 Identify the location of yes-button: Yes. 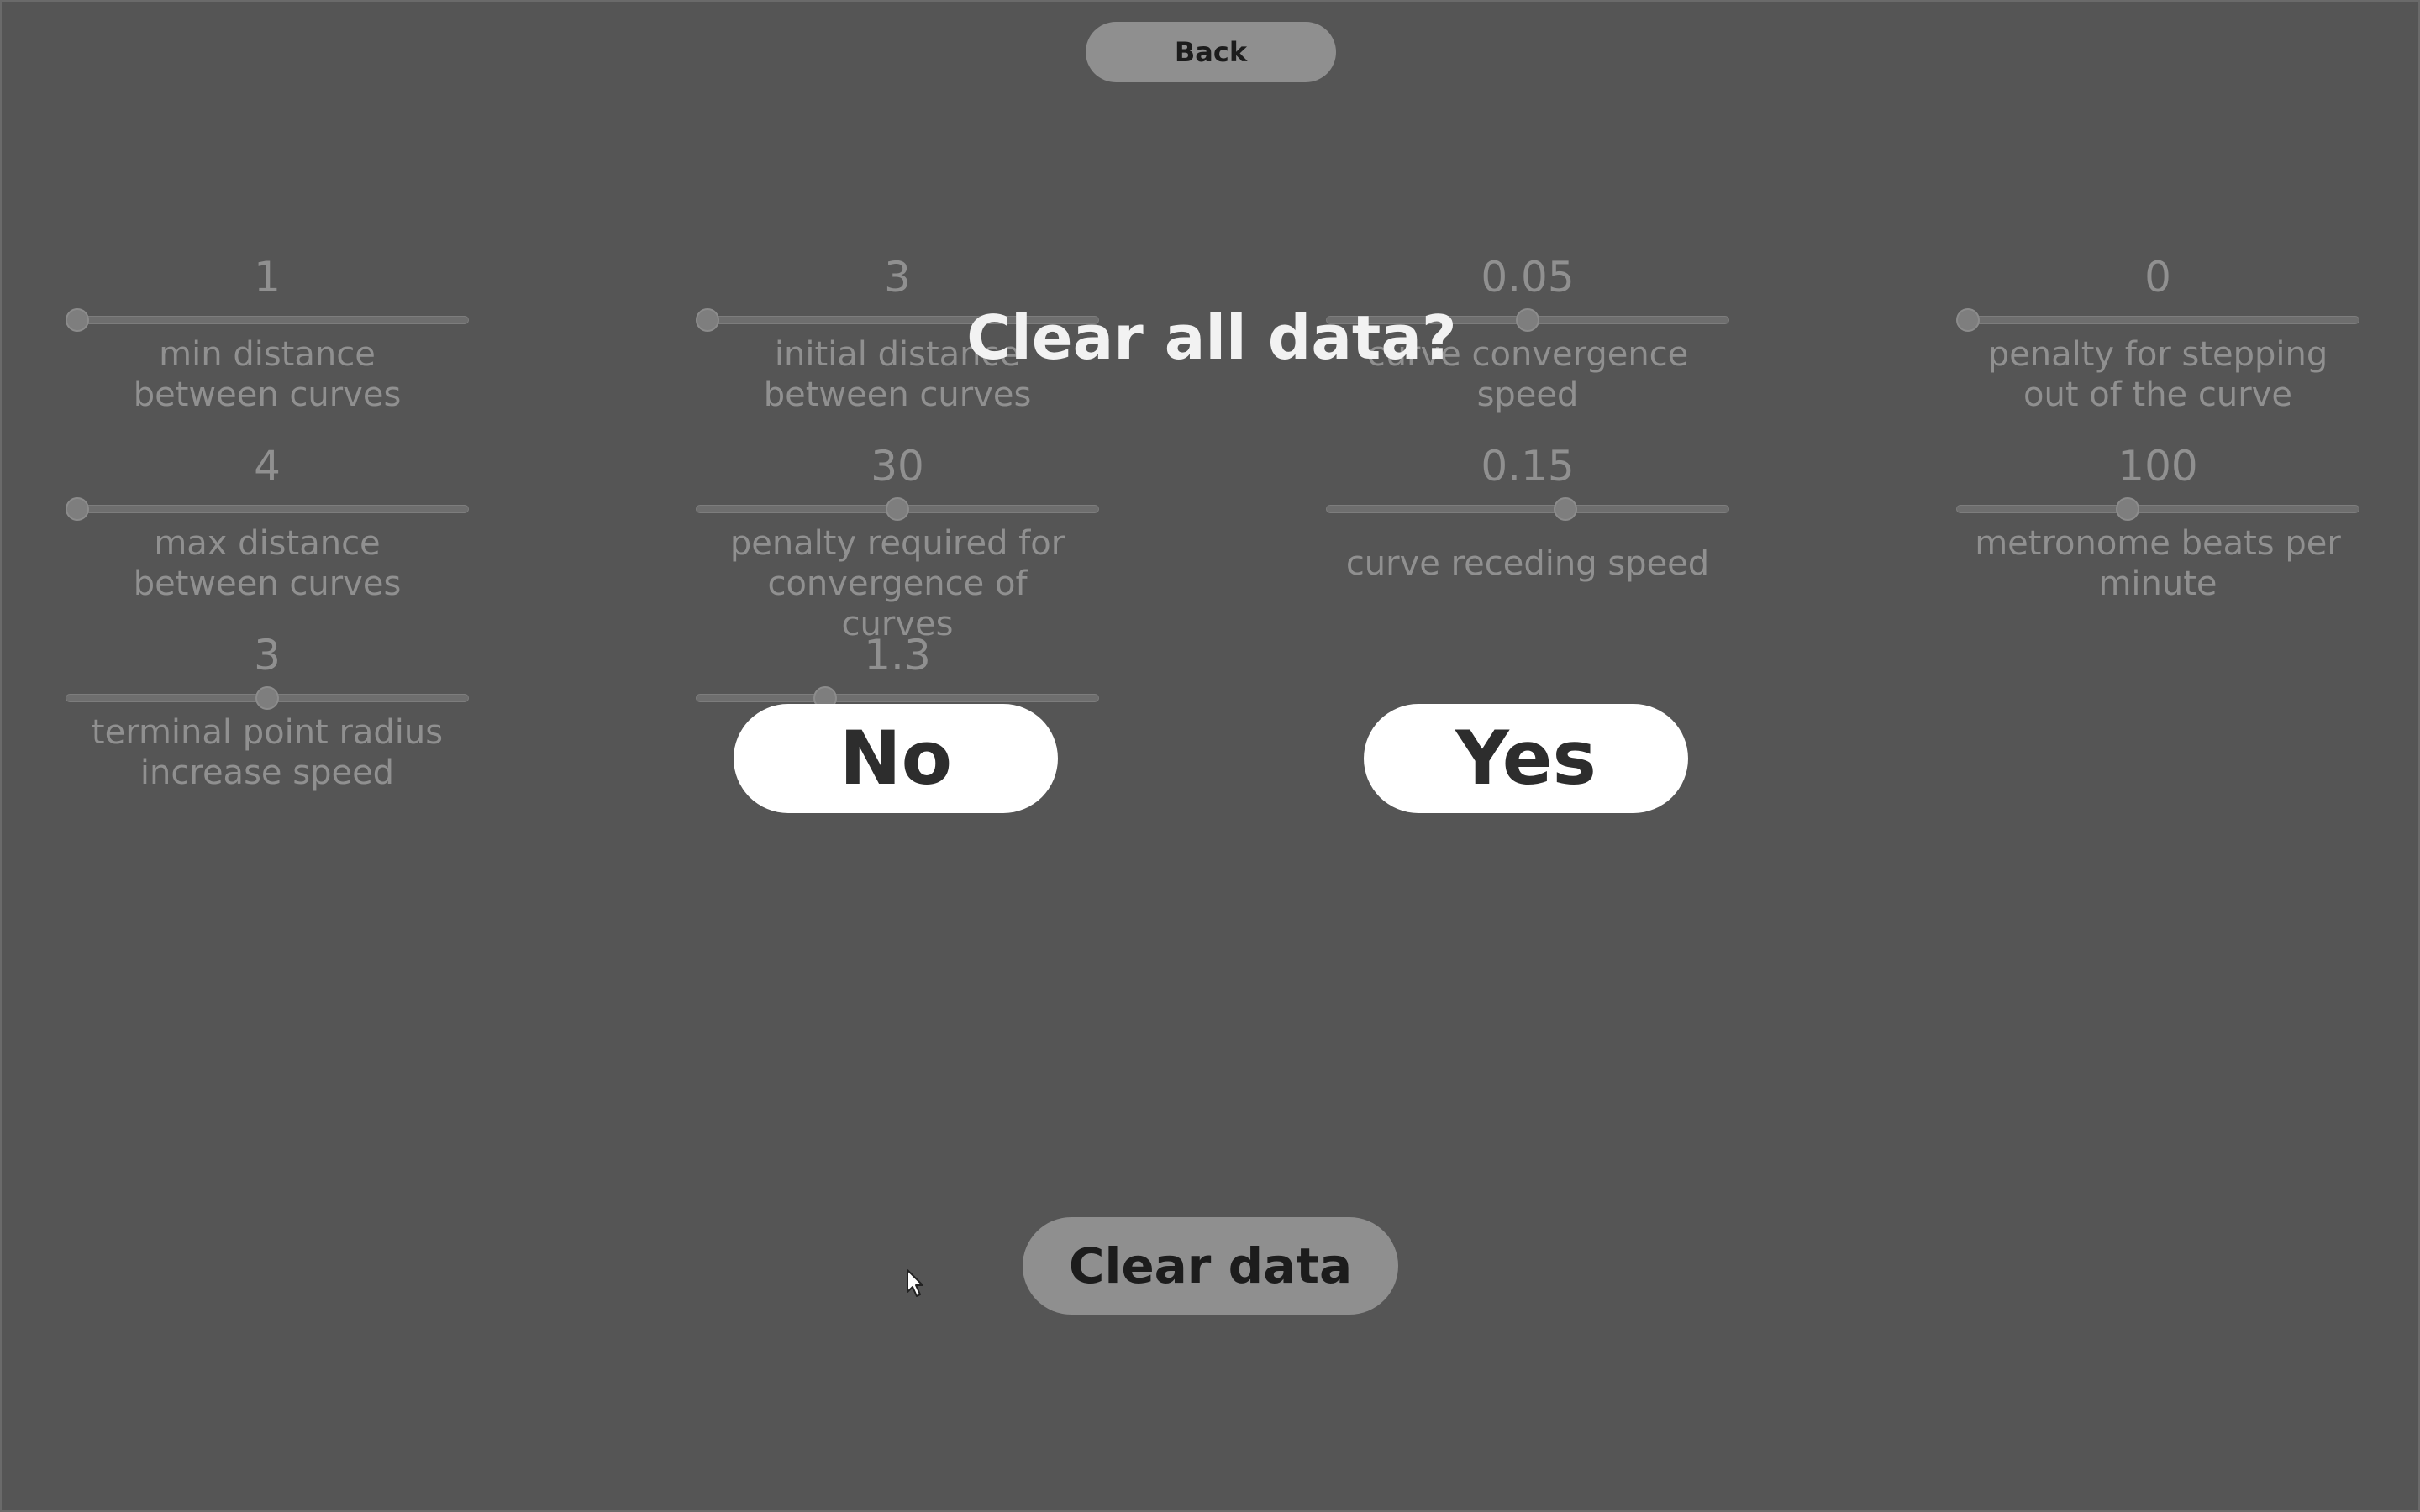
(1526, 758).